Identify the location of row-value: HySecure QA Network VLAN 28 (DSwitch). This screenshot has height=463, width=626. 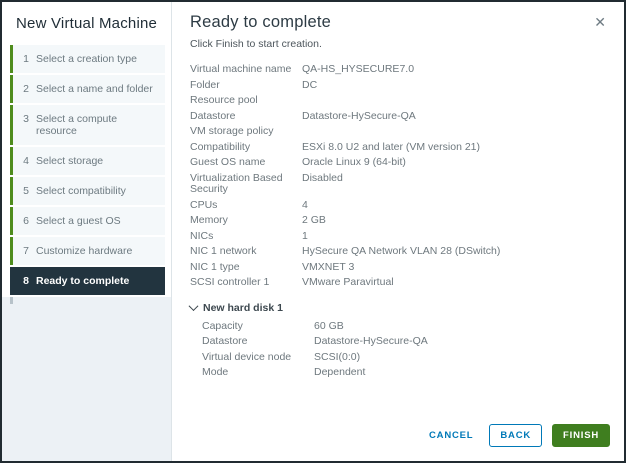
(401, 251).